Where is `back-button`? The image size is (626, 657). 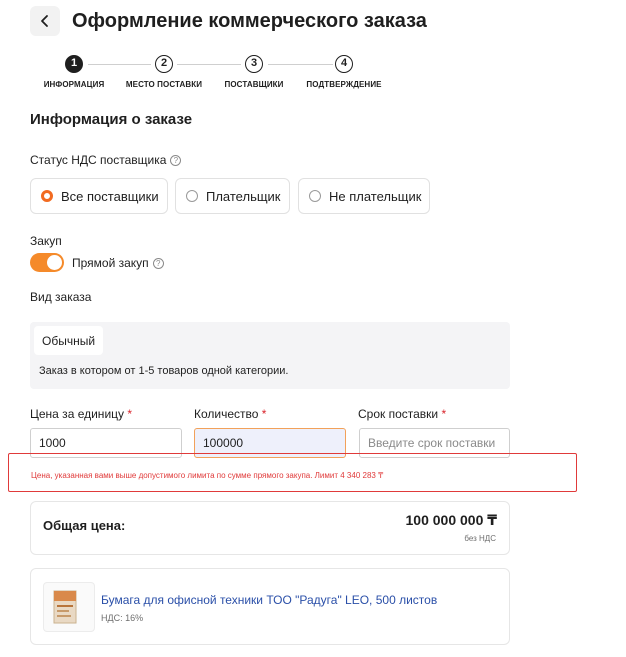
back-button is located at coordinates (45, 21).